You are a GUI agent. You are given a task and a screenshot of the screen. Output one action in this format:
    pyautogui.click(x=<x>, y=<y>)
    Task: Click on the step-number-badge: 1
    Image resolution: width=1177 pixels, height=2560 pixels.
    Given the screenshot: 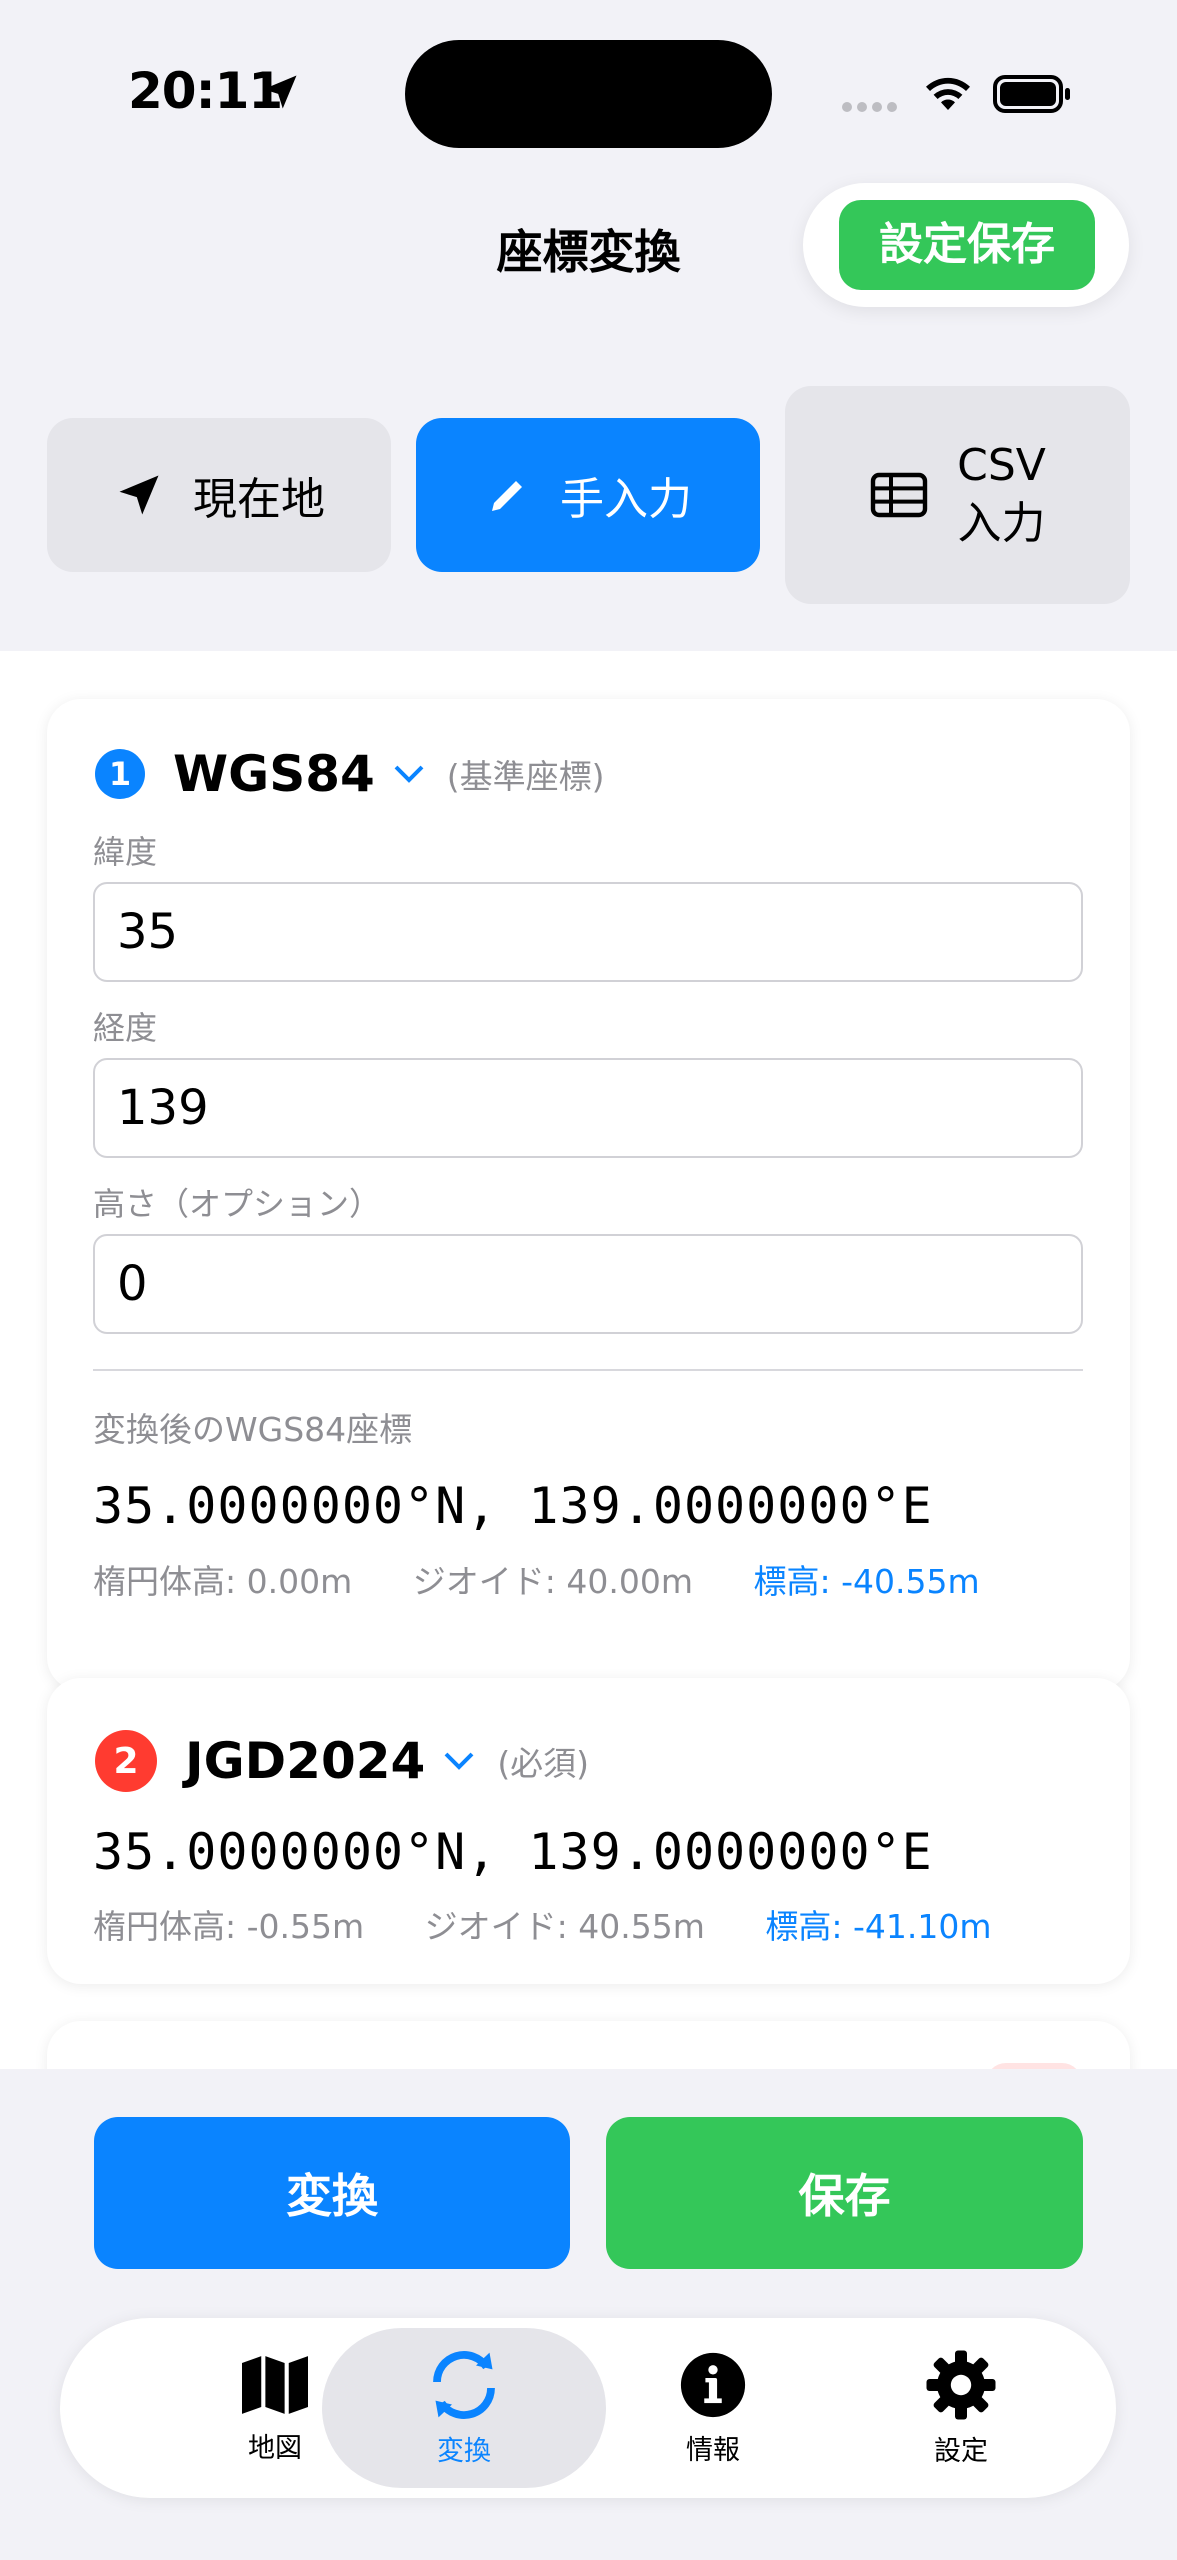 What is the action you would take?
    pyautogui.click(x=120, y=774)
    